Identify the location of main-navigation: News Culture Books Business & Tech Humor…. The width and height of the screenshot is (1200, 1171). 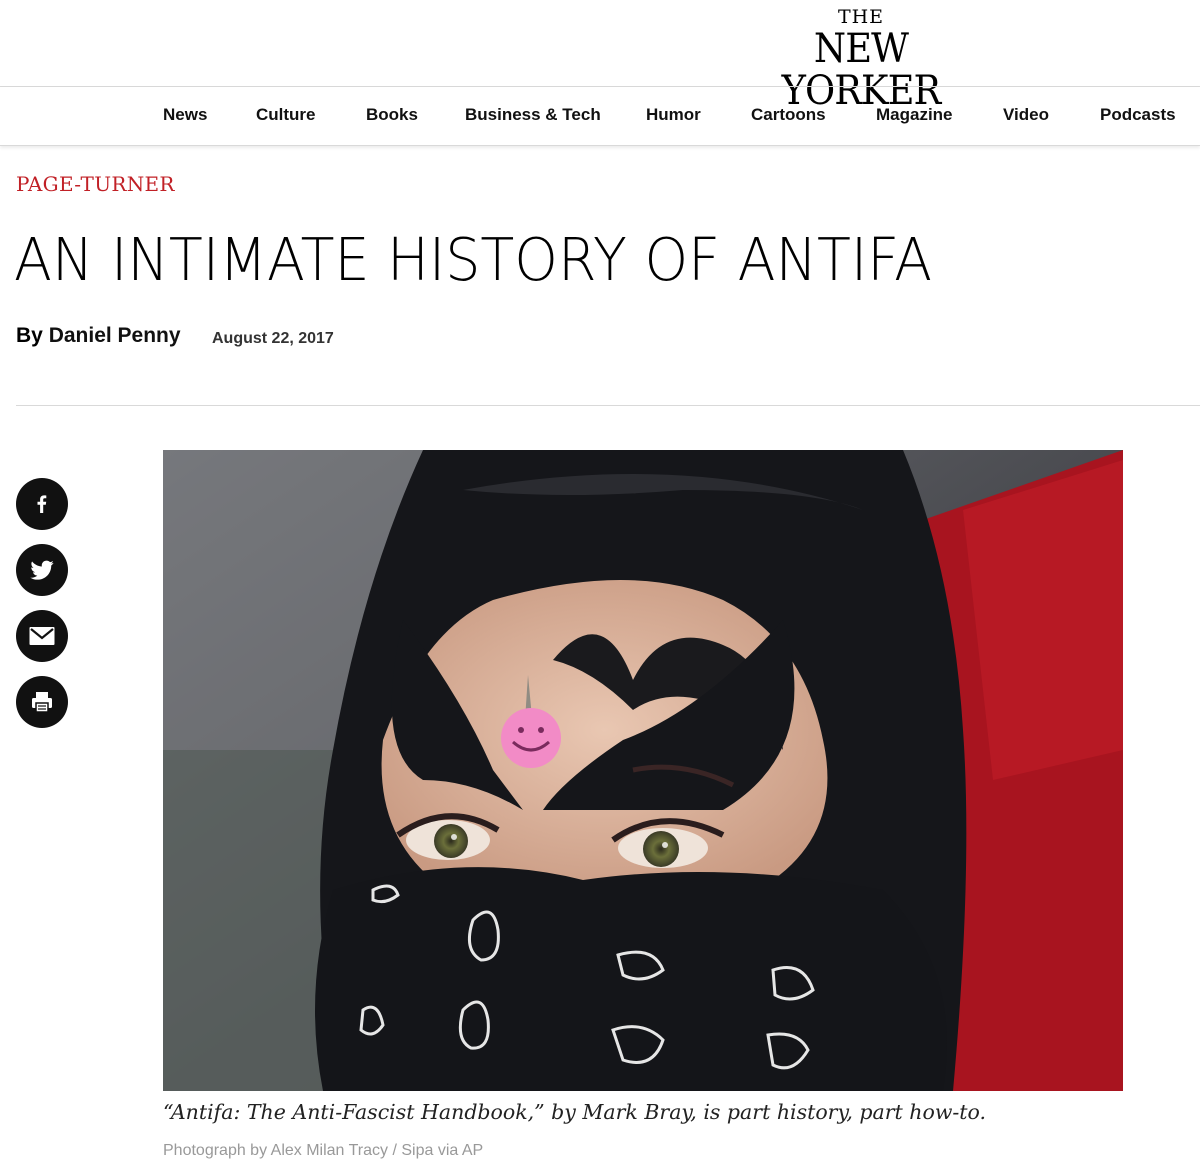
(600, 116).